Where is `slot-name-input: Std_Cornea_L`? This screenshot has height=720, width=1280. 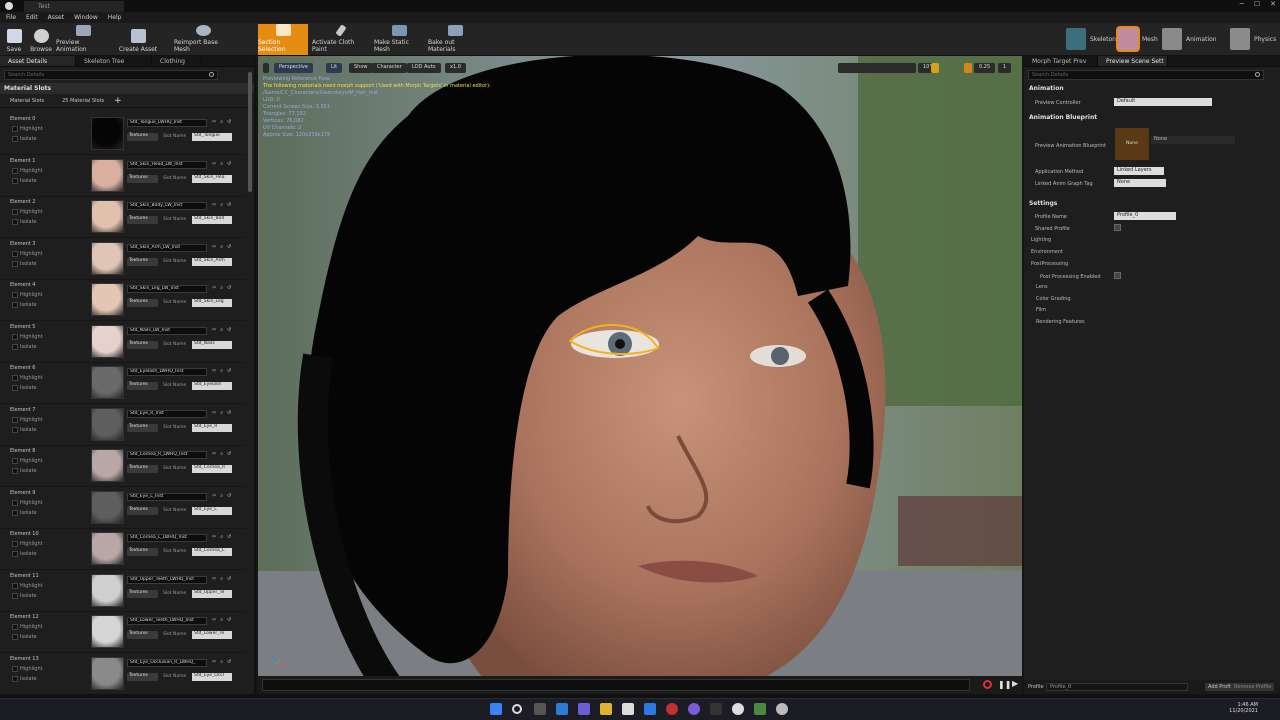 slot-name-input: Std_Cornea_L is located at coordinates (212, 552).